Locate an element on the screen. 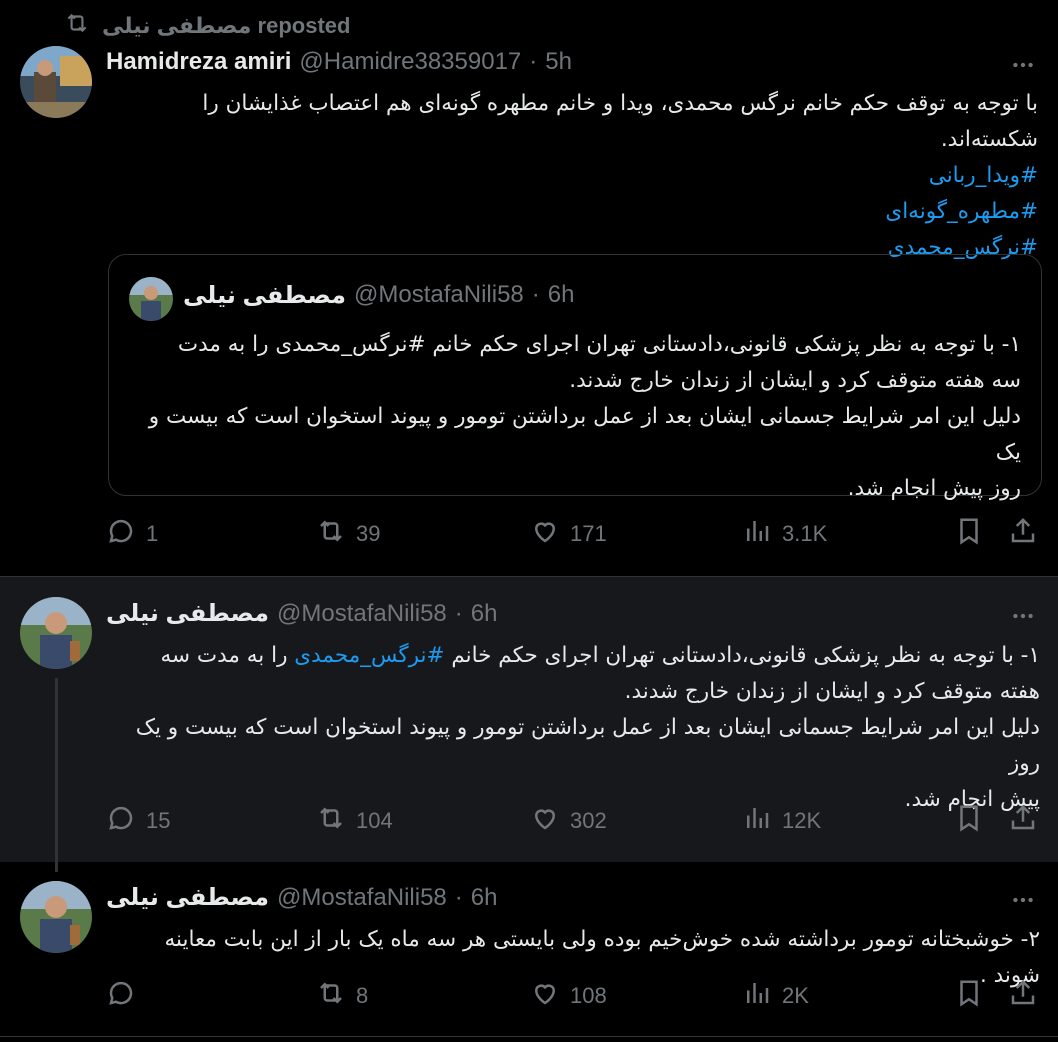  retweet-count: 104 is located at coordinates (374, 820).